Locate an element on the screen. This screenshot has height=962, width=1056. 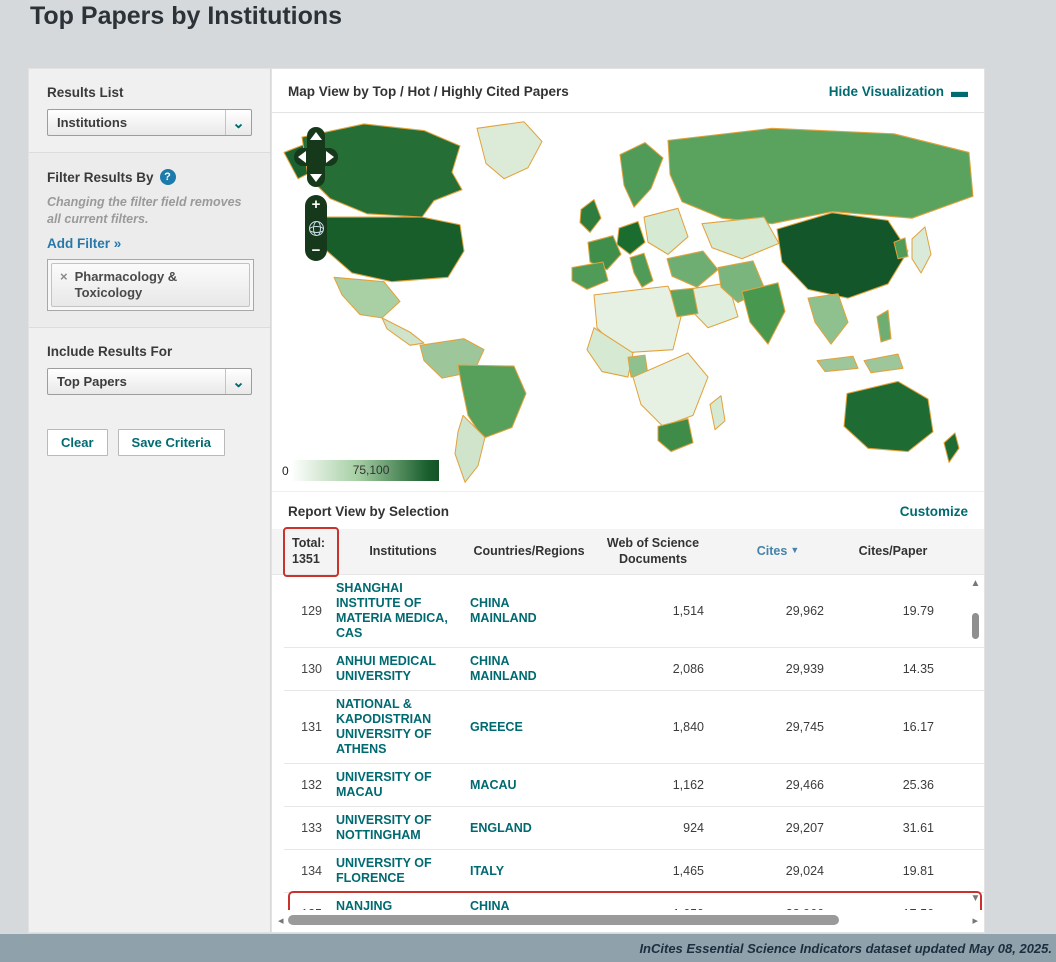
rank-cell: 135 is located at coordinates (310, 908).